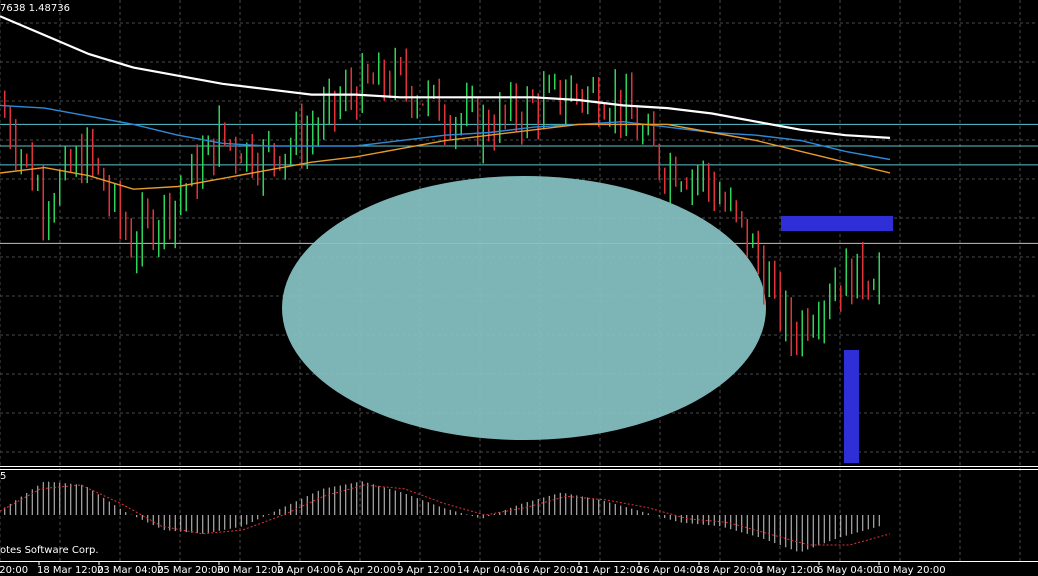  I want to click on x-tick-label: 18 Mar 12:00, so click(70, 570).